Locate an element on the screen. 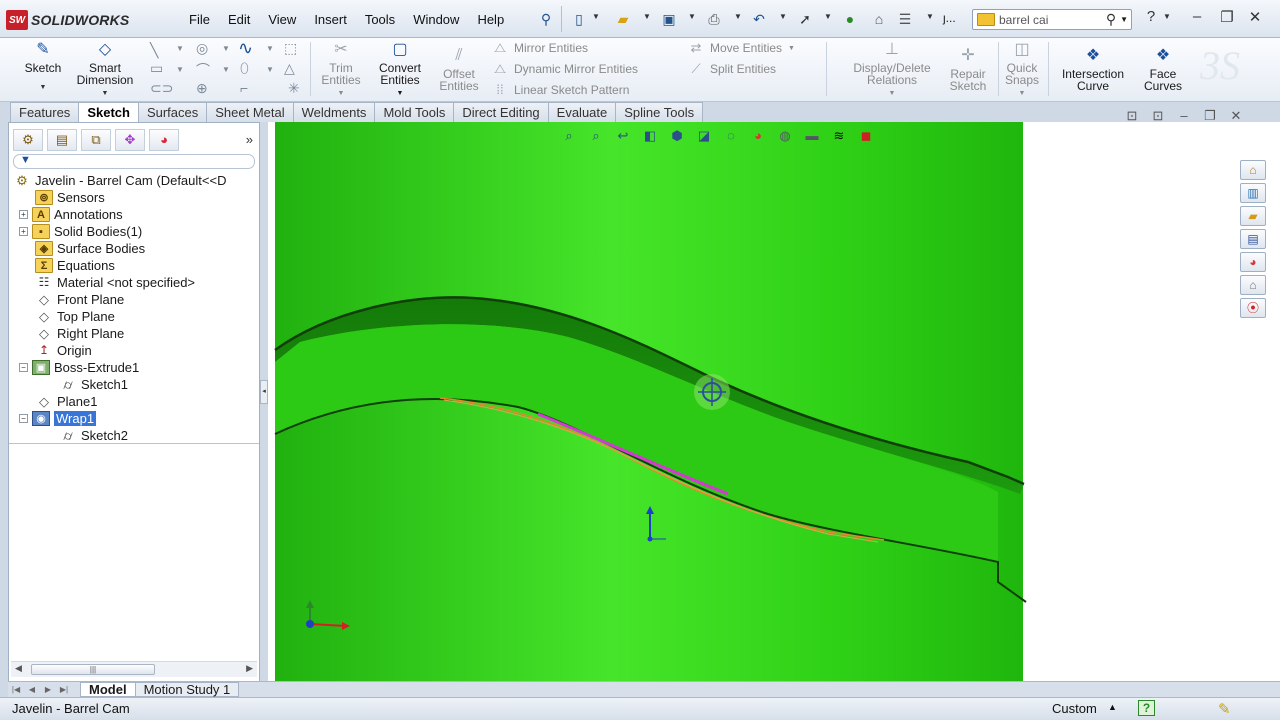 The width and height of the screenshot is (1280, 720). sketch-fillet-icon: ⬚ is located at coordinates (290, 48).